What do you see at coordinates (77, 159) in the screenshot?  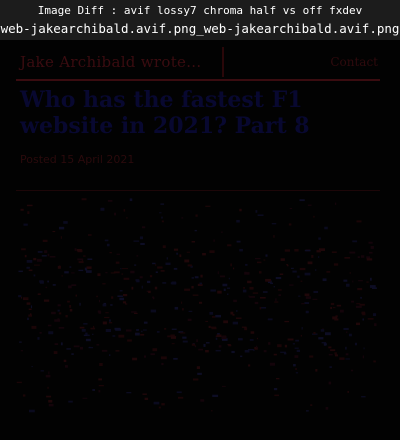 I see `post-date: Posted 15 April 2021` at bounding box center [77, 159].